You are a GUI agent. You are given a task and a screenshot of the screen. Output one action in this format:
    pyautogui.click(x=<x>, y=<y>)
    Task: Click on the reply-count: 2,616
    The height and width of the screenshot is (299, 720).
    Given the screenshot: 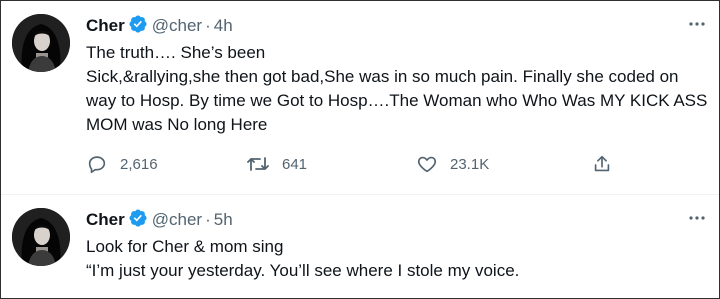 What is the action you would take?
    pyautogui.click(x=139, y=164)
    